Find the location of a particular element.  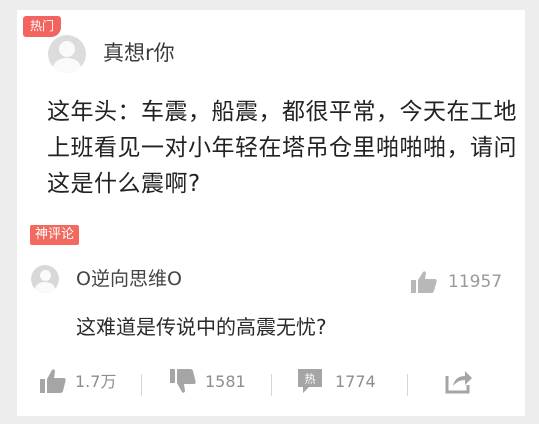

like-button: 1.7万 is located at coordinates (84, 382).